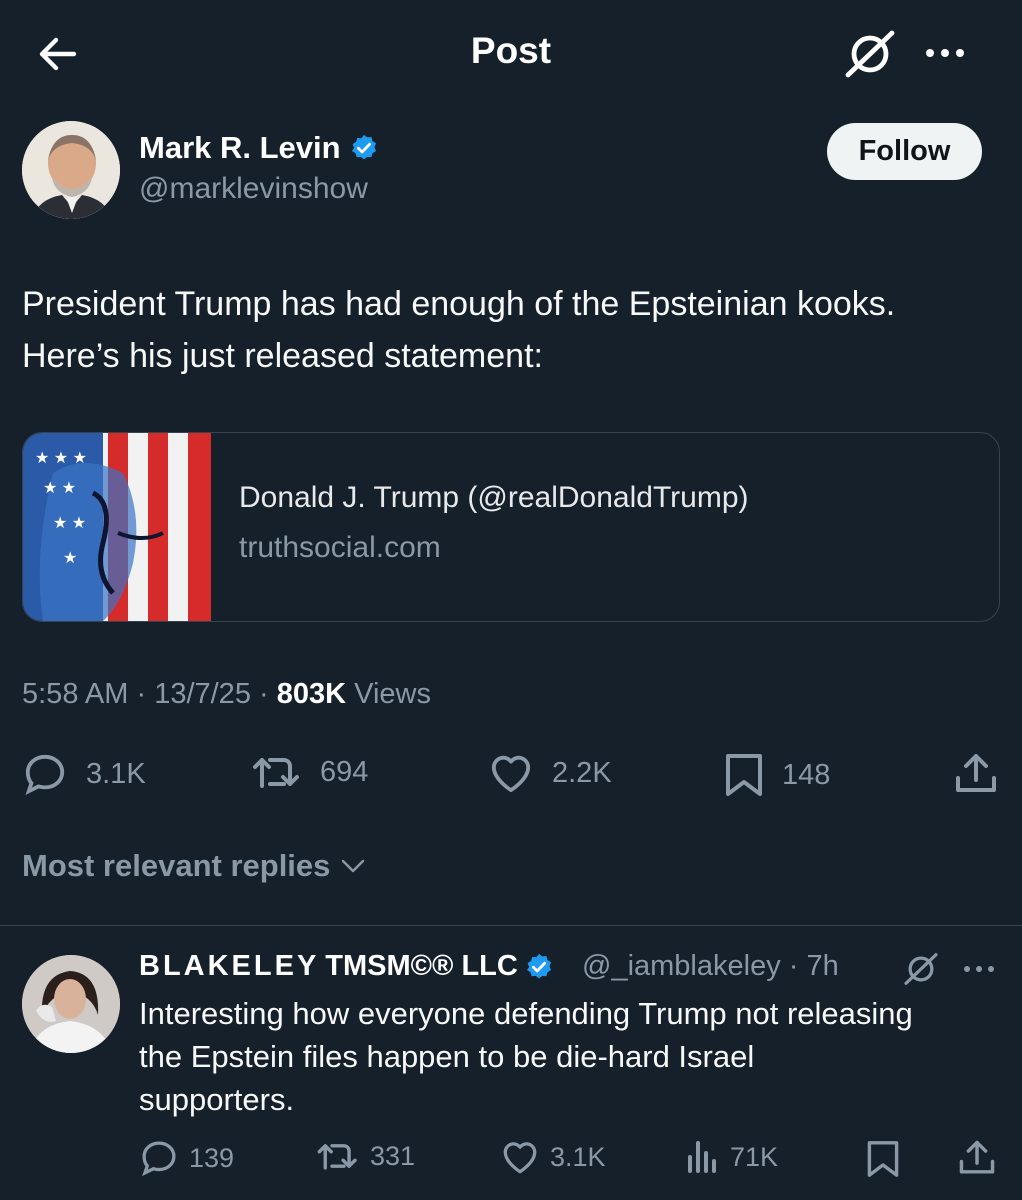  I want to click on replies-sort-selector: Most relevant replies, so click(195, 866).